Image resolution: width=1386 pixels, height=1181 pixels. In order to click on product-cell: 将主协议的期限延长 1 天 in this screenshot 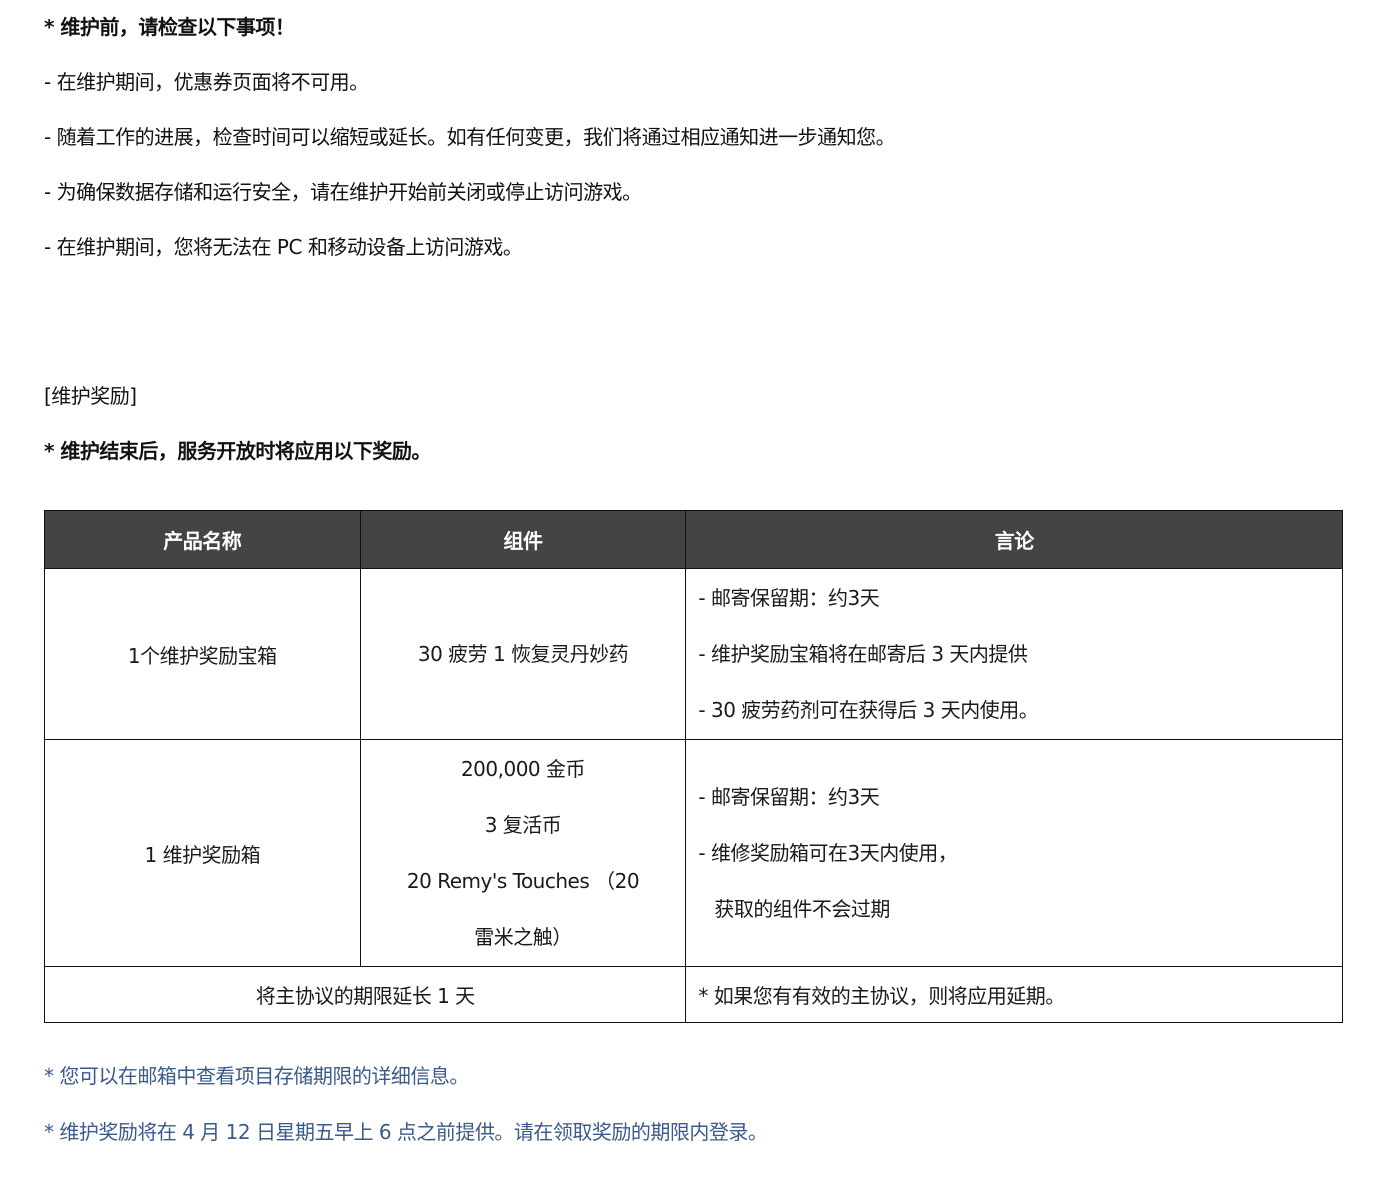, I will do `click(365, 994)`.